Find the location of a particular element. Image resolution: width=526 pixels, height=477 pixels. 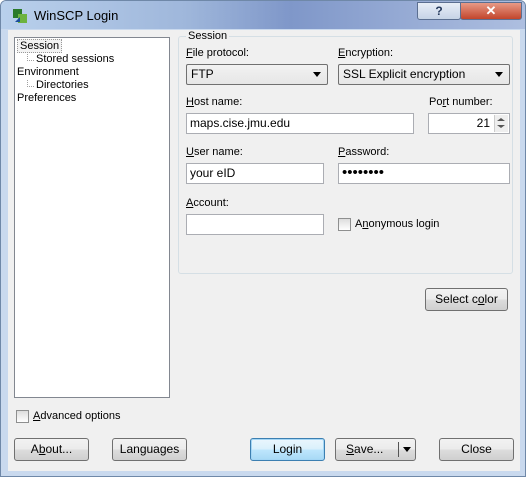

password-input: •••••••• is located at coordinates (424, 173).